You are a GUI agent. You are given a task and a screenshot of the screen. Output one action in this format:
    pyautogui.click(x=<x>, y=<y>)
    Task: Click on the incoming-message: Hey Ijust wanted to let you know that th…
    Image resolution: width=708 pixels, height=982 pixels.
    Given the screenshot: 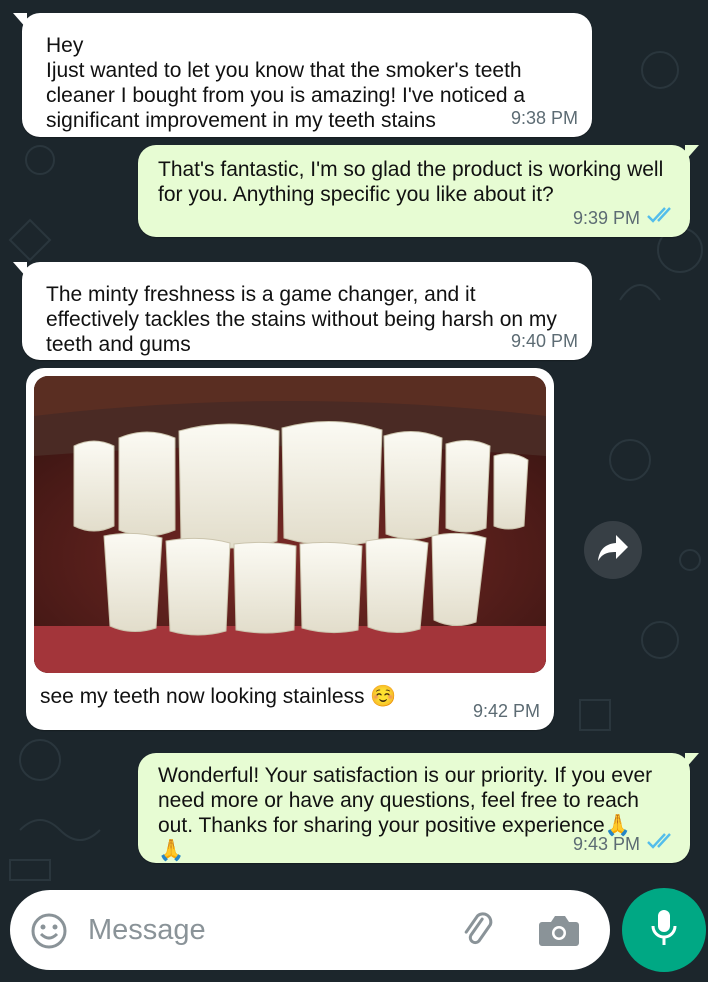 What is the action you would take?
    pyautogui.click(x=302, y=75)
    